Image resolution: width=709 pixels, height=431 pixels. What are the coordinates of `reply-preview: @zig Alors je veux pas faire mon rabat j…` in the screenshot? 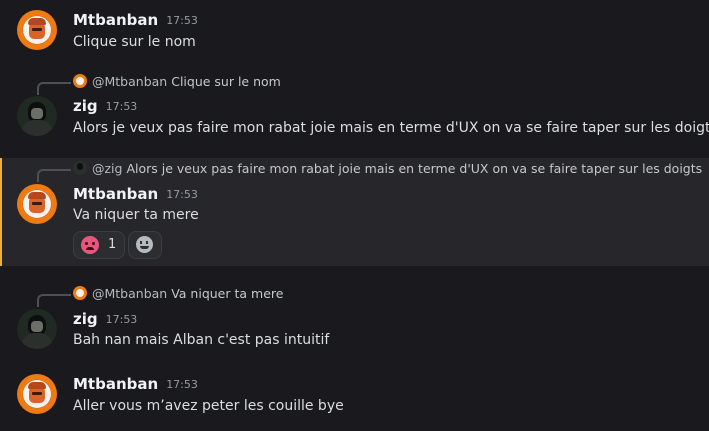 It's located at (387, 168).